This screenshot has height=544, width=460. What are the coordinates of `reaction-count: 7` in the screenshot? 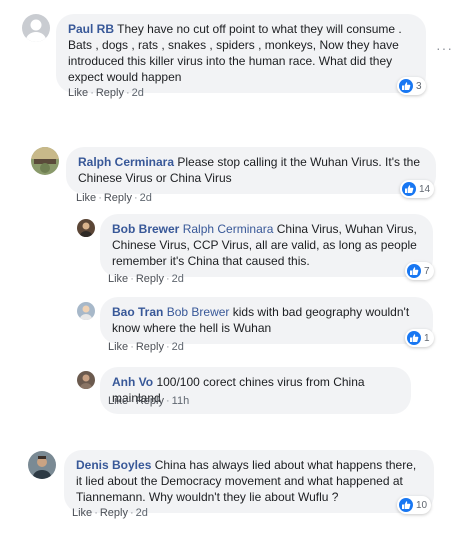 It's located at (419, 271).